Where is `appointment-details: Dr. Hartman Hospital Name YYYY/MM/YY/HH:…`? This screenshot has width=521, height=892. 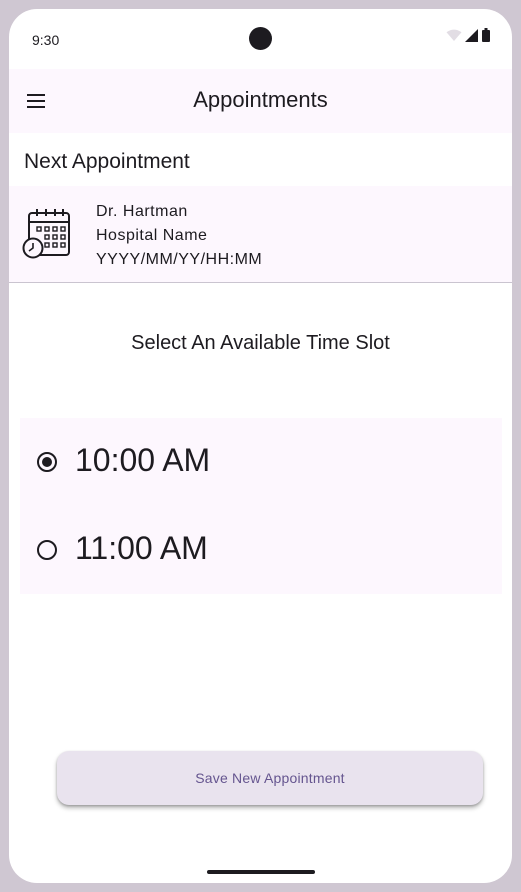
appointment-details: Dr. Hartman Hospital Name YYYY/MM/YY/HH:… is located at coordinates (179, 236).